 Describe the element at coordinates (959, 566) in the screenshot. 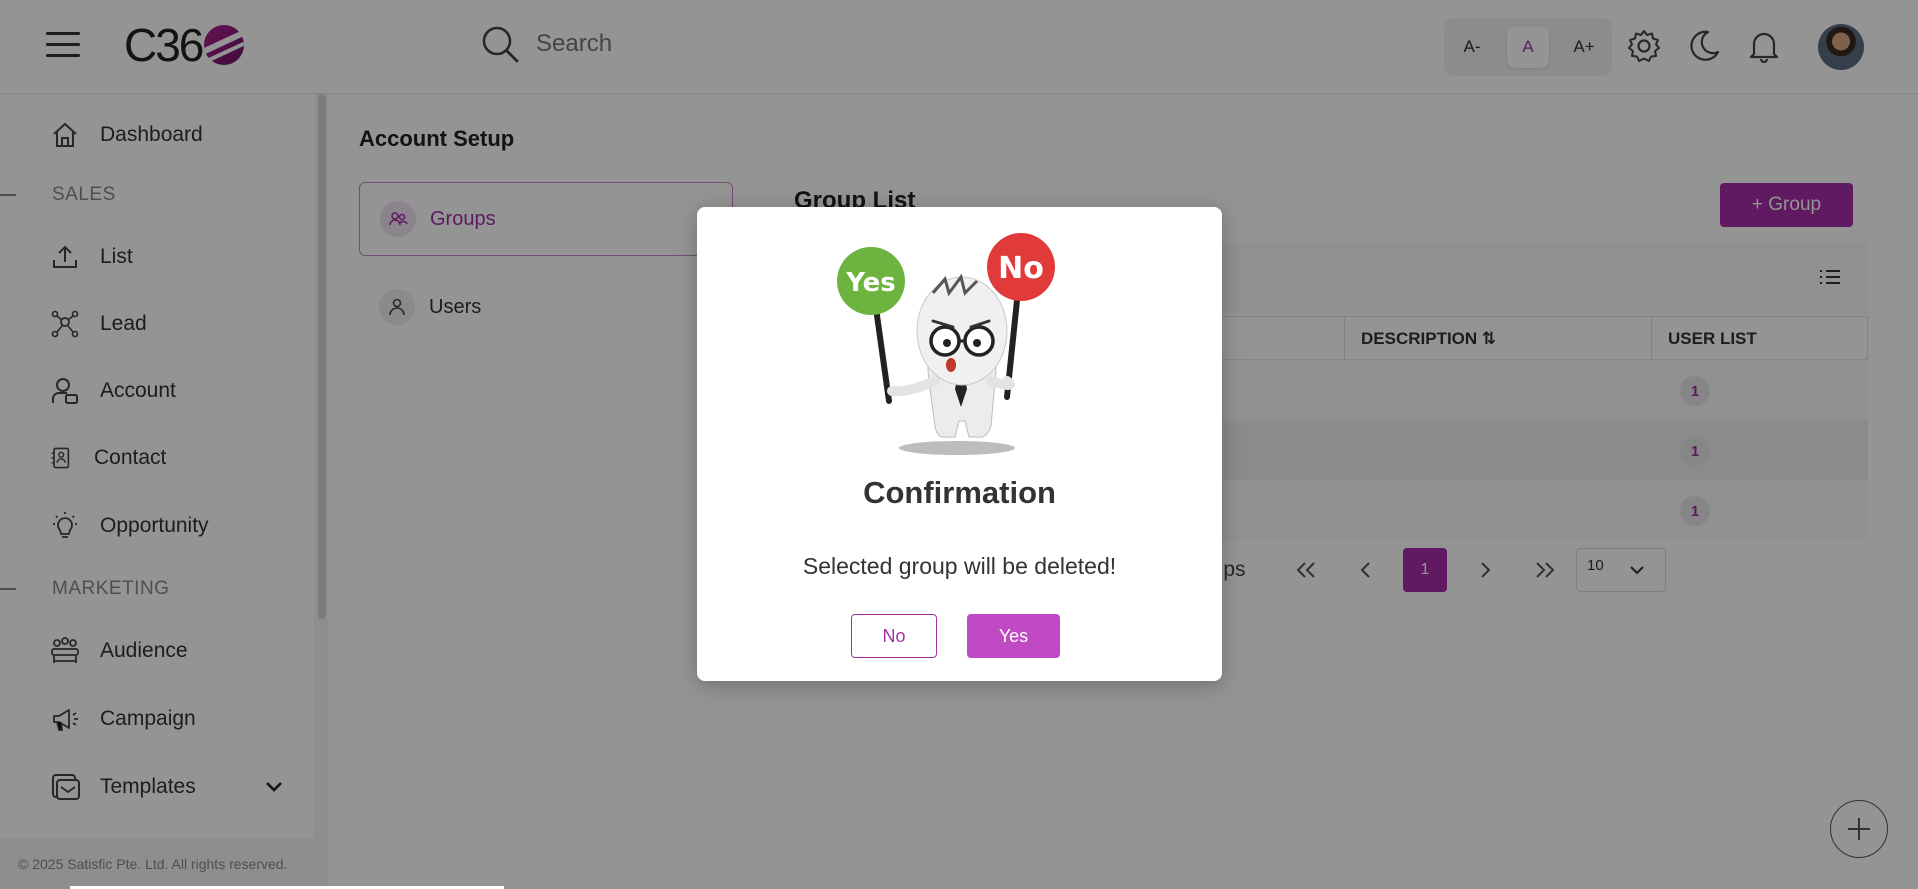

I see `dialog-message: Selected group will be deleted!` at that location.